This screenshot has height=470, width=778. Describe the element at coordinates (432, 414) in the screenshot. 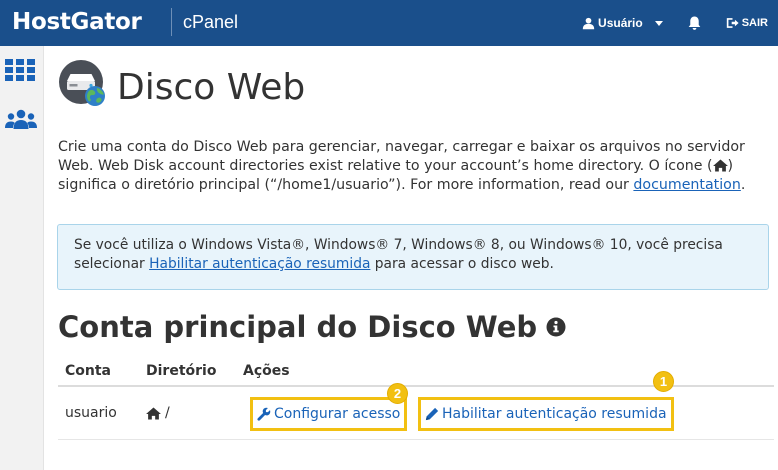

I see `pencil-icon` at that location.